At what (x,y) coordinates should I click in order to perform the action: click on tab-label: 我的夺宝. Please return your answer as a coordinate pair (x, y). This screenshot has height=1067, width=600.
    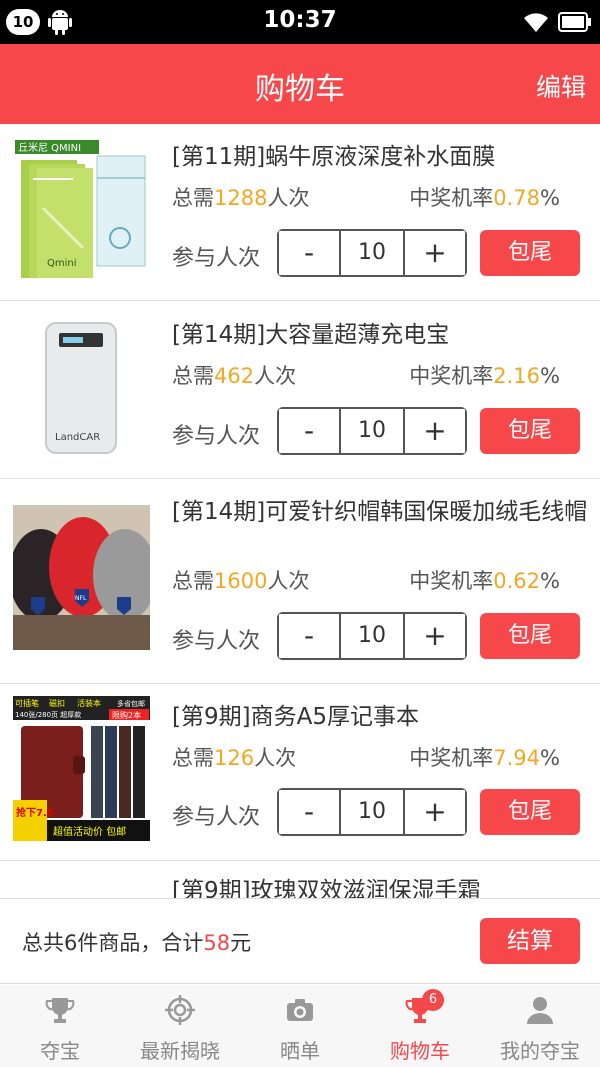
    Looking at the image, I should click on (540, 1051).